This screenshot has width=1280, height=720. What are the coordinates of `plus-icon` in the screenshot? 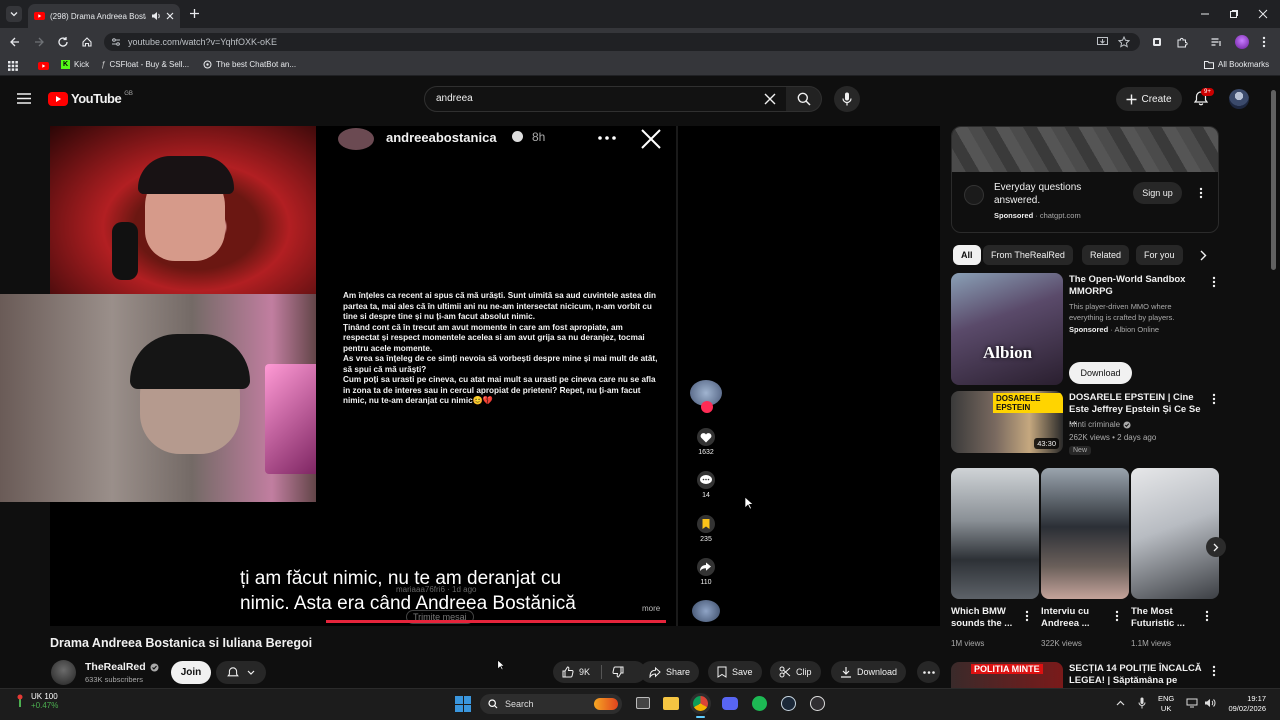 It's located at (1131, 99).